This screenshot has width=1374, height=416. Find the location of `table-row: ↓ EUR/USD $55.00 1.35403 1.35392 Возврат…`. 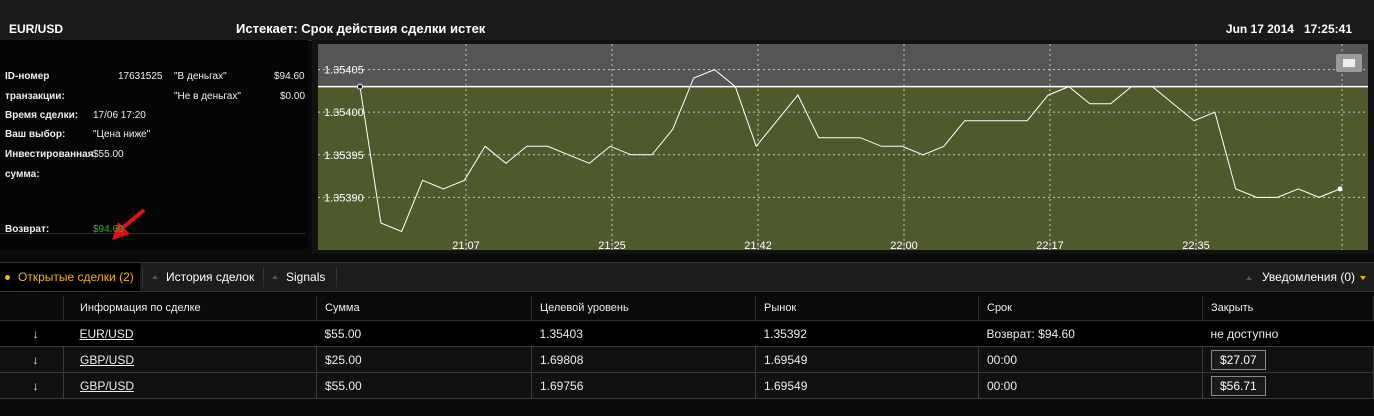

table-row: ↓ EUR/USD $55.00 1.35403 1.35392 Возврат… is located at coordinates (687, 333).